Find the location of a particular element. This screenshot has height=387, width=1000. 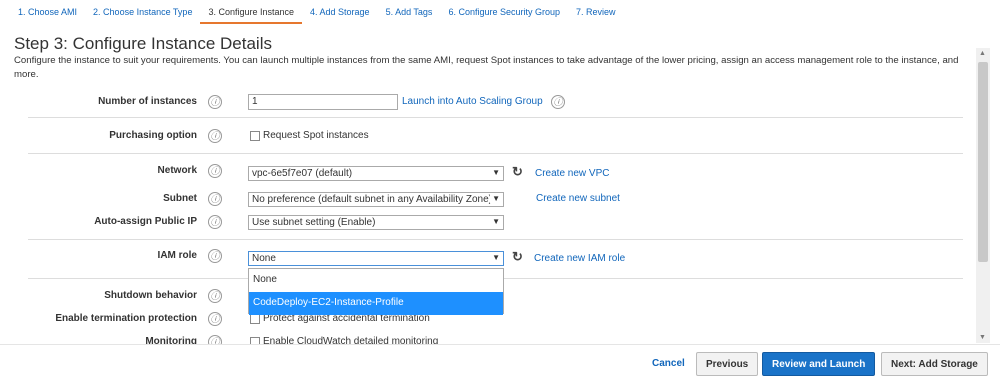

subnet-label: Subnet is located at coordinates (180, 198).